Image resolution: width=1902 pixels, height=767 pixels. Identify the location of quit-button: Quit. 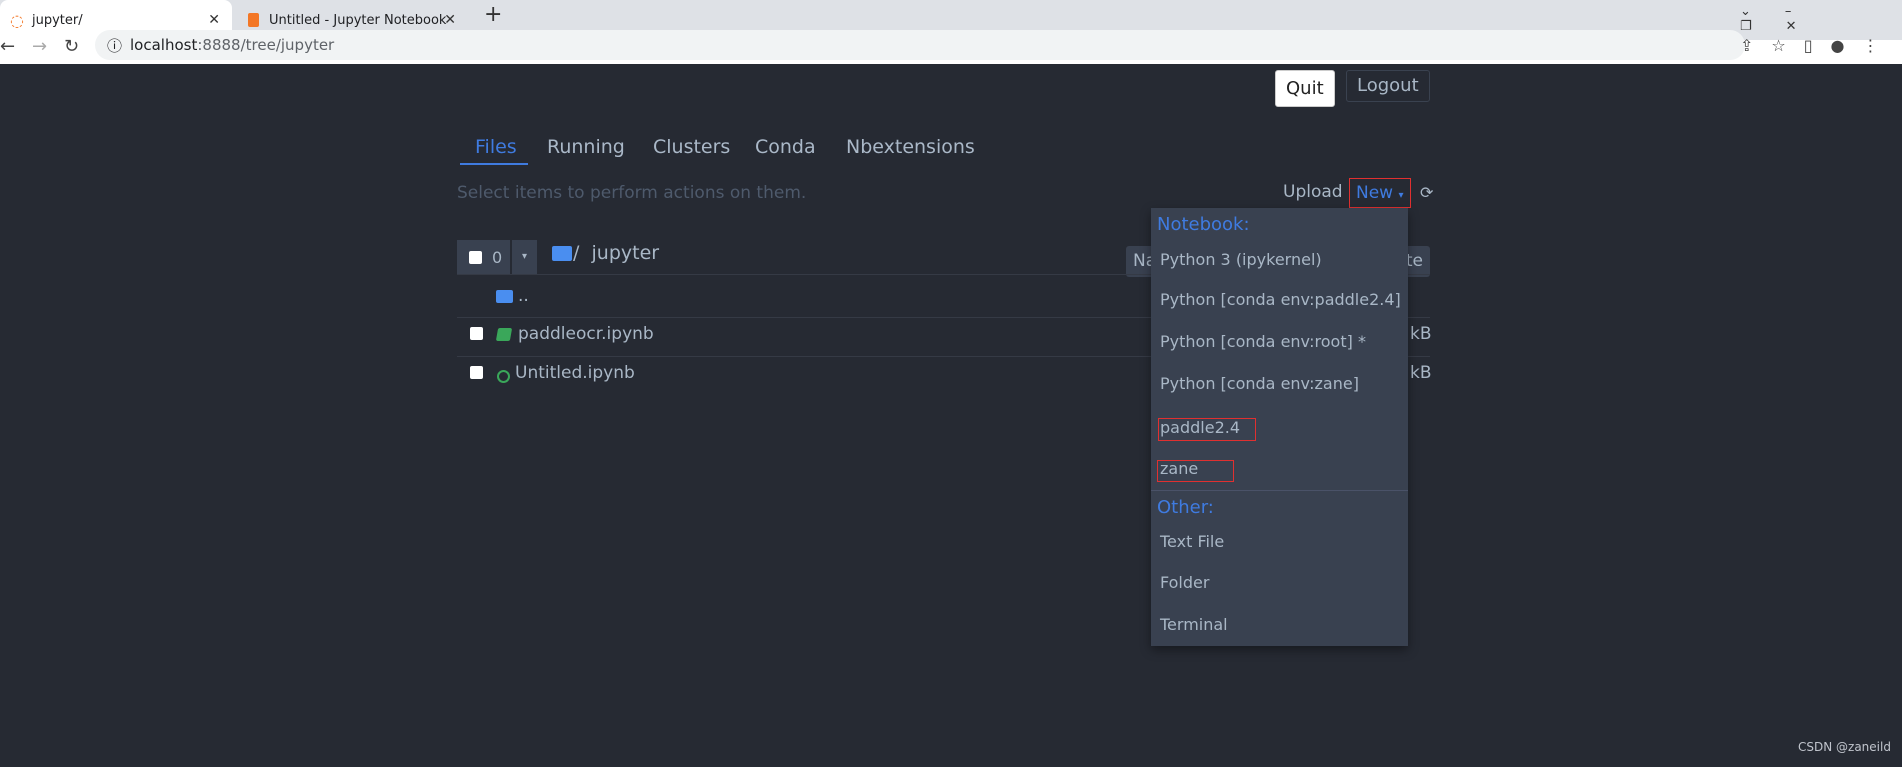
(1305, 88).